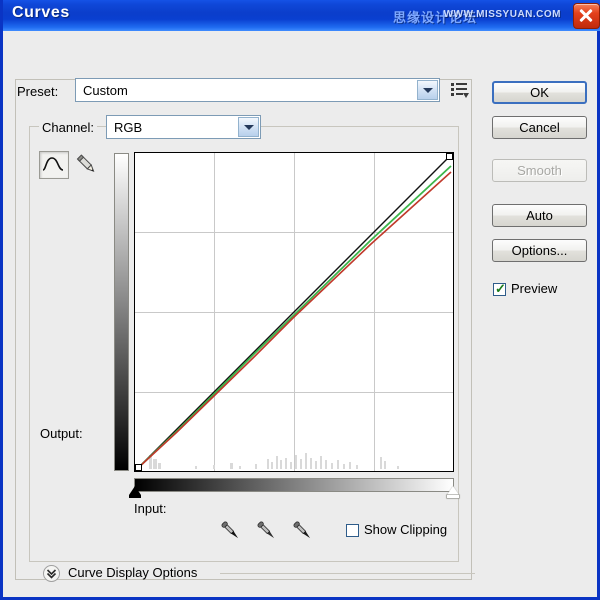  I want to click on preview-checkbox: ✓, so click(499, 288).